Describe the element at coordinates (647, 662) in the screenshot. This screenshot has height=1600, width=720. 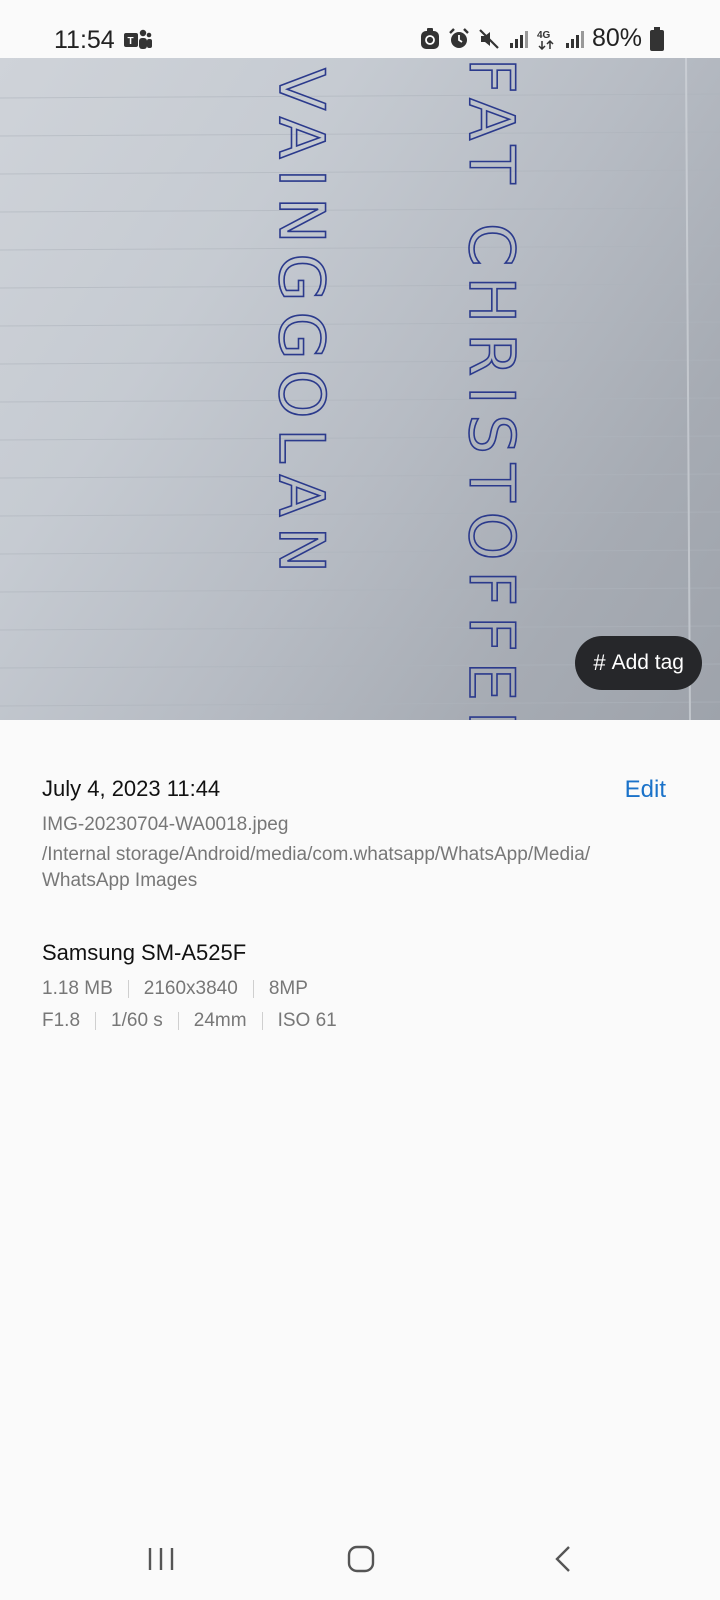
I see `add-tag-label: Add tag` at that location.